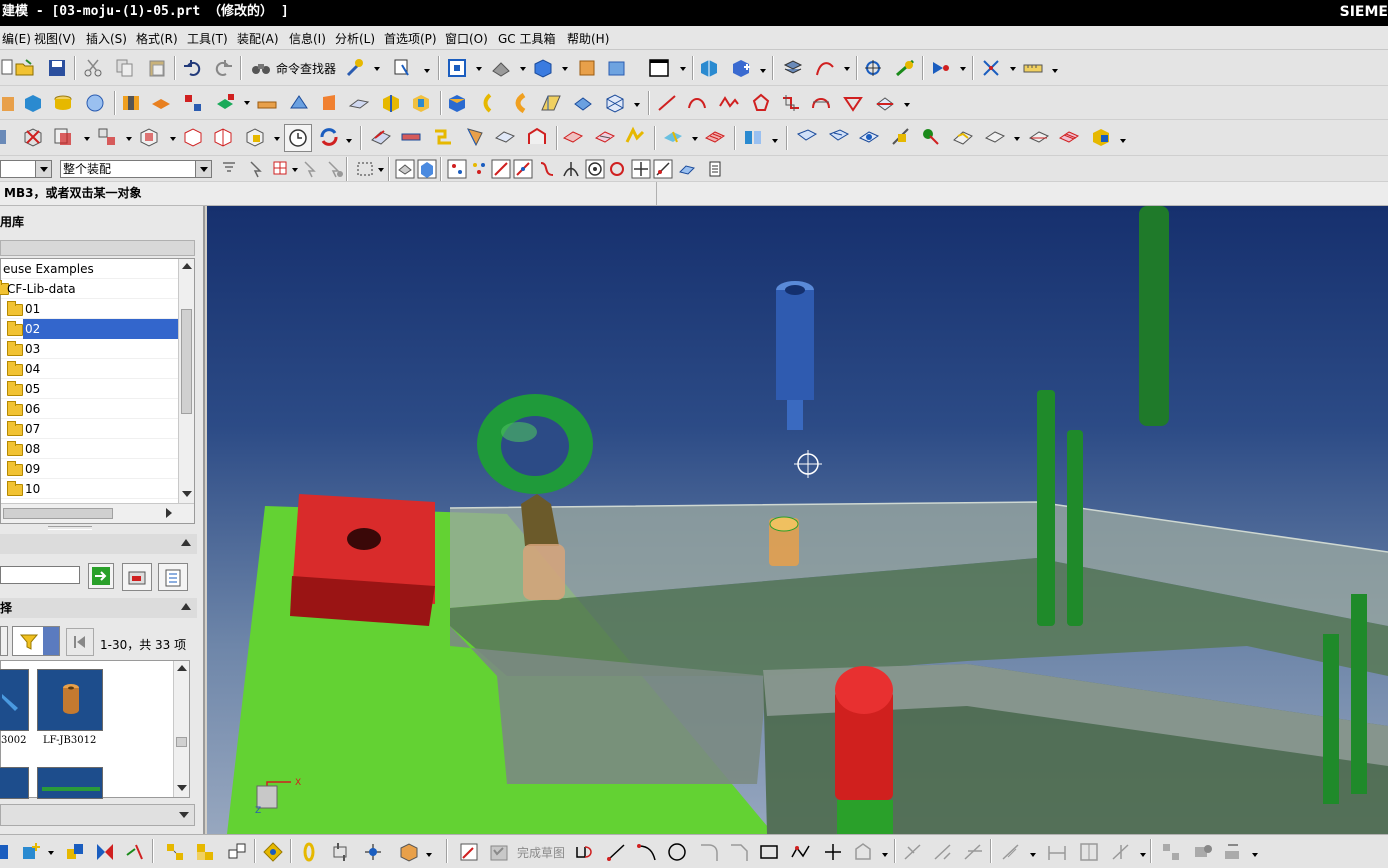 The image size is (1388, 868). I want to click on extract-geometry-icon, so click(193, 137).